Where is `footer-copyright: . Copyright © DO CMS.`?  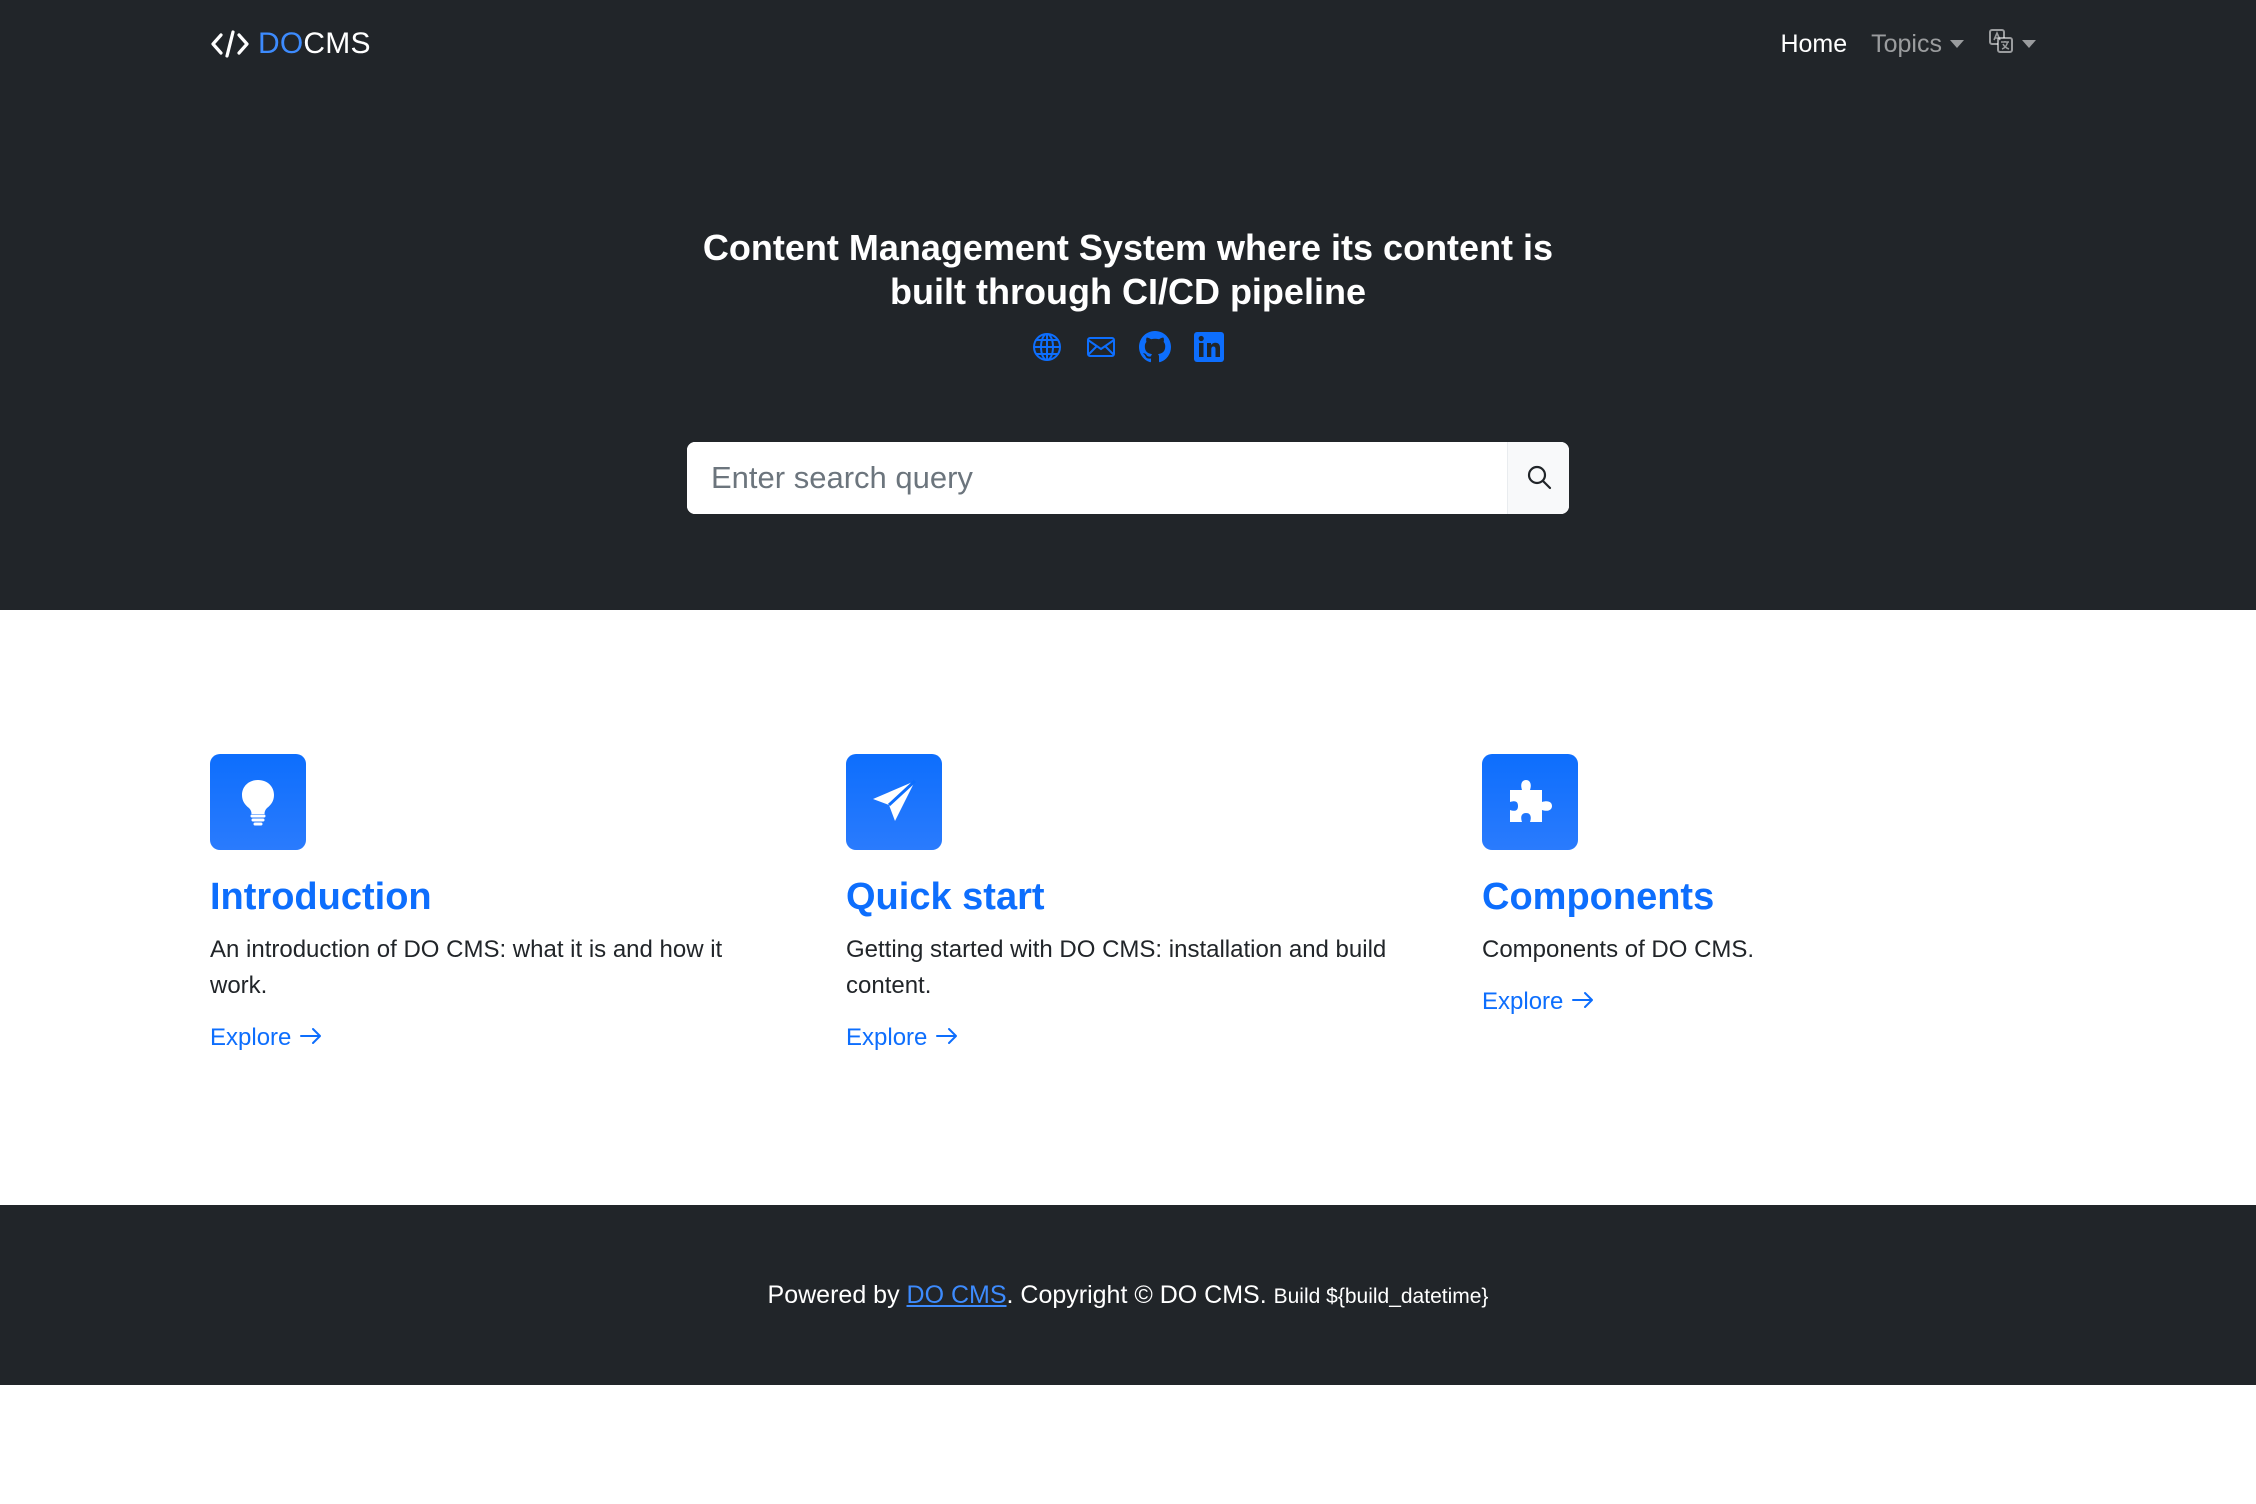
footer-copyright: . Copyright © DO CMS. is located at coordinates (1140, 1294).